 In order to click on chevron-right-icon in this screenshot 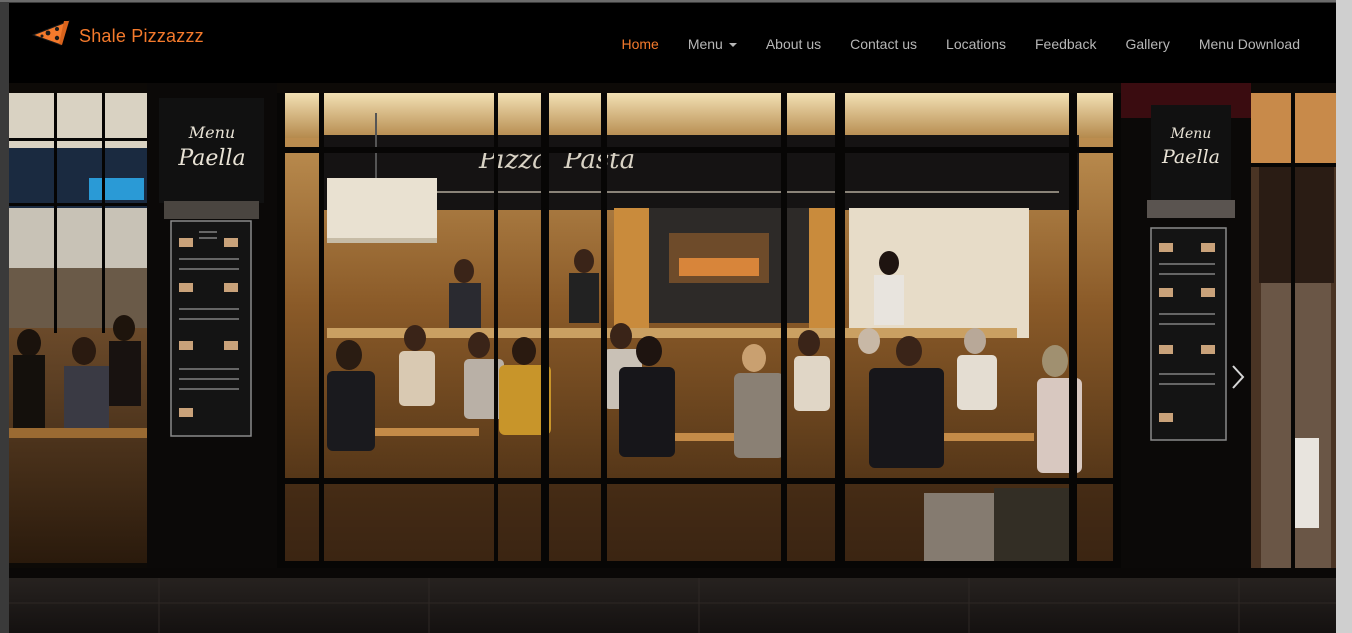, I will do `click(1238, 377)`.